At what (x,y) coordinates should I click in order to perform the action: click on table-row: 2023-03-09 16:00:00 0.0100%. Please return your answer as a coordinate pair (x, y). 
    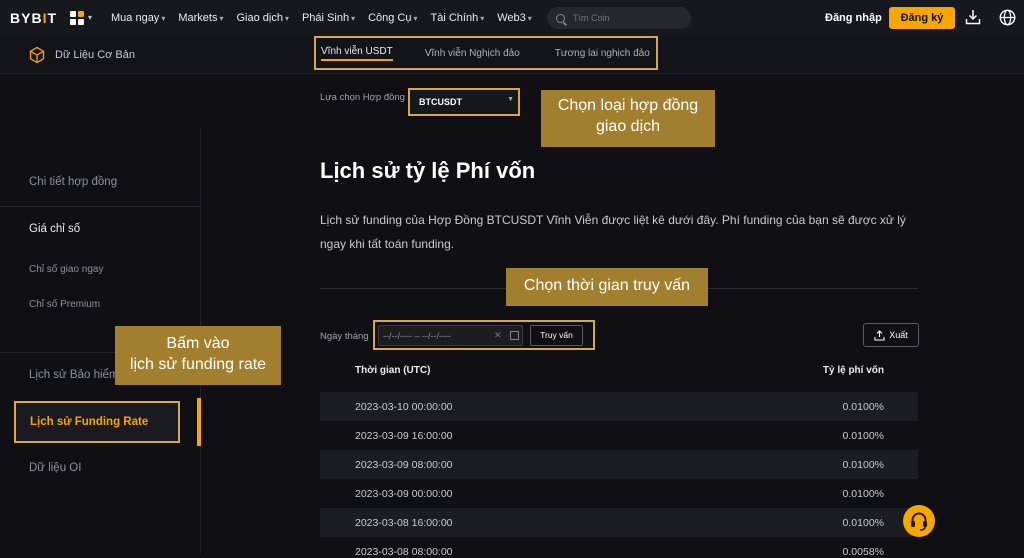
    Looking at the image, I should click on (619, 435).